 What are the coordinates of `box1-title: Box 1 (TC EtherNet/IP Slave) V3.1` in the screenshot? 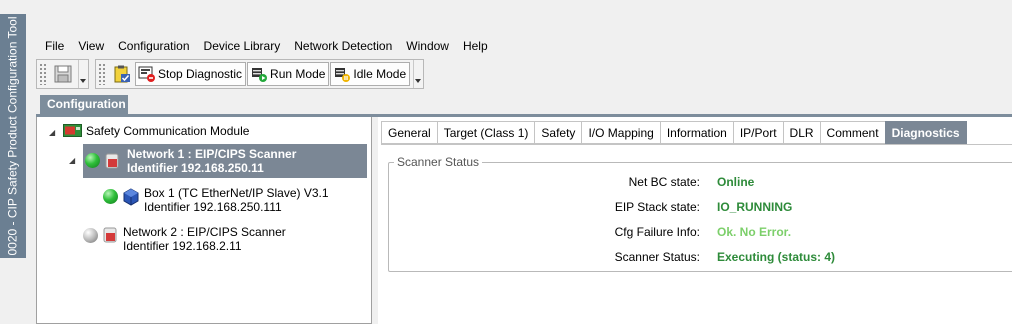 It's located at (236, 193).